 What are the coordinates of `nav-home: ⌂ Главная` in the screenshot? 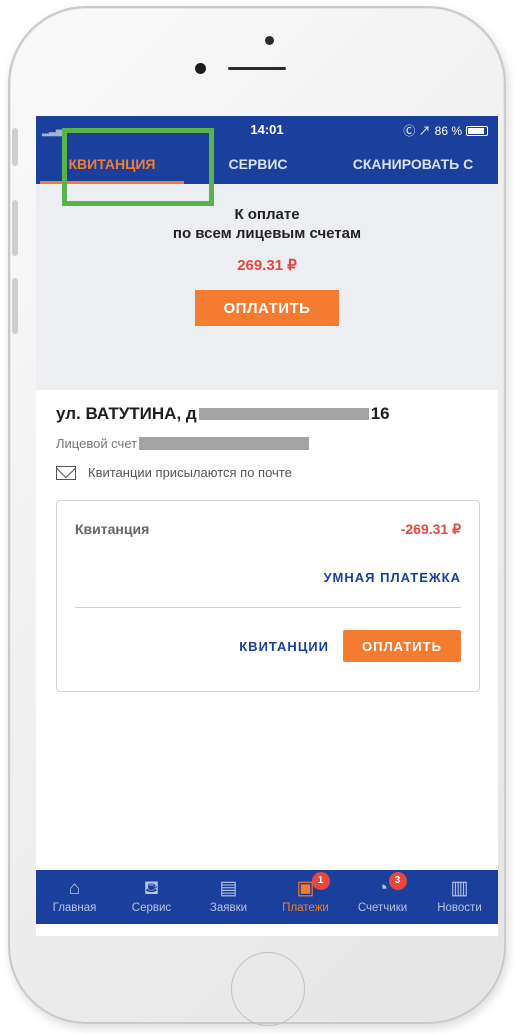 It's located at (75, 897).